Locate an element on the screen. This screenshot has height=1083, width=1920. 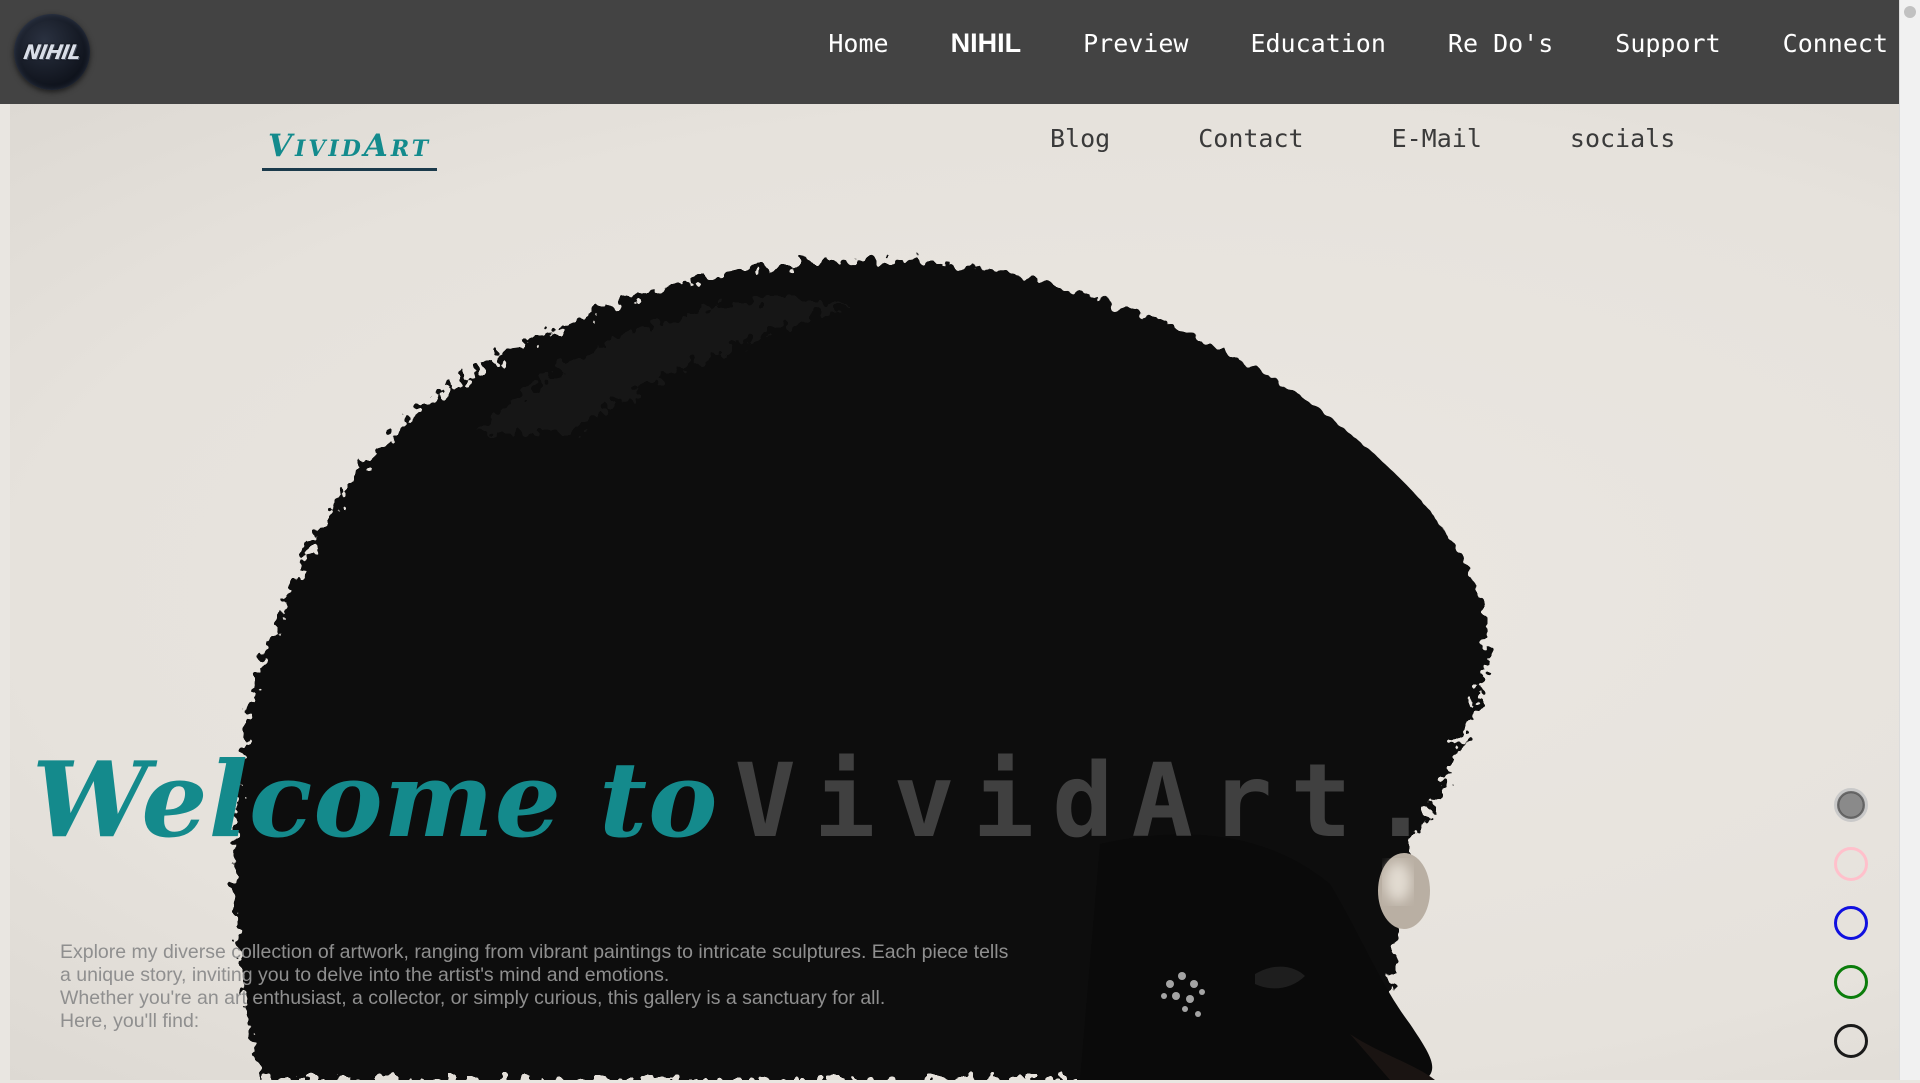
site-subnav: Blog Contact E-Mail socials is located at coordinates (1406, 138).